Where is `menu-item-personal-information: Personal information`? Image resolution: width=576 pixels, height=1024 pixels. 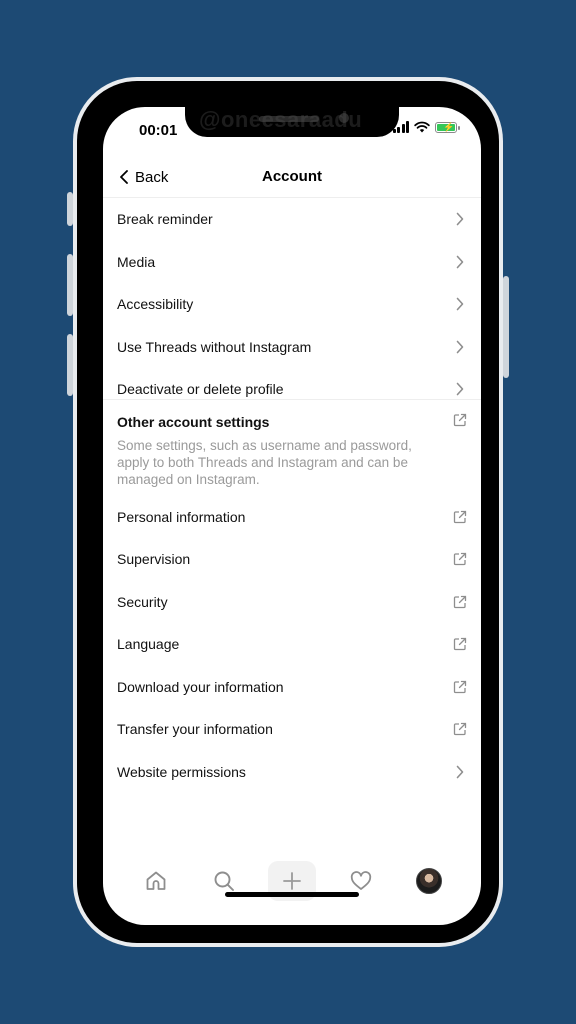
menu-item-personal-information: Personal information is located at coordinates (292, 517).